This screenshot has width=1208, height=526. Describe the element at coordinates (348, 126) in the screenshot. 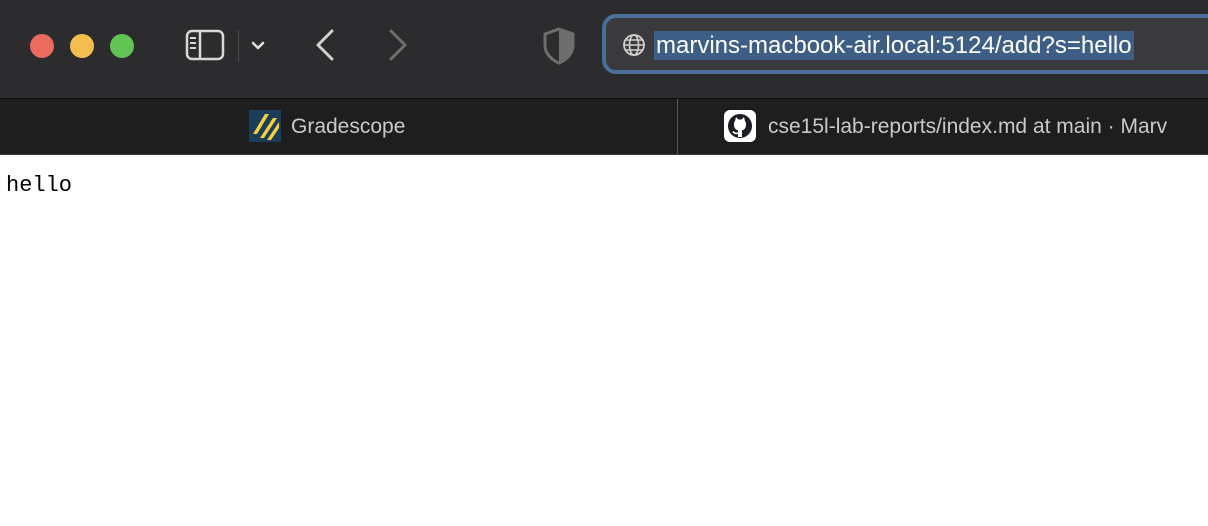

I see `tab-label: Gradescope` at that location.